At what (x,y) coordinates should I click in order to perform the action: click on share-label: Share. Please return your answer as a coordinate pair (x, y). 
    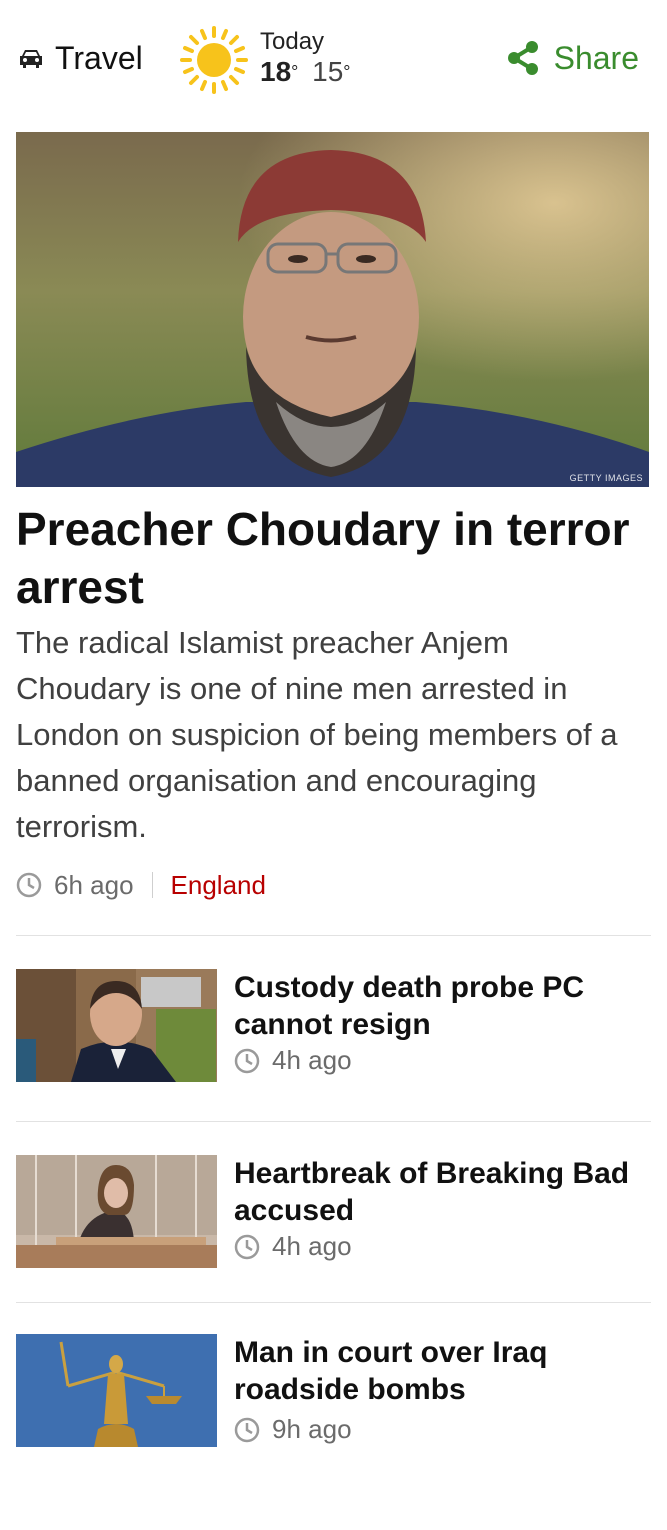
    Looking at the image, I should click on (596, 57).